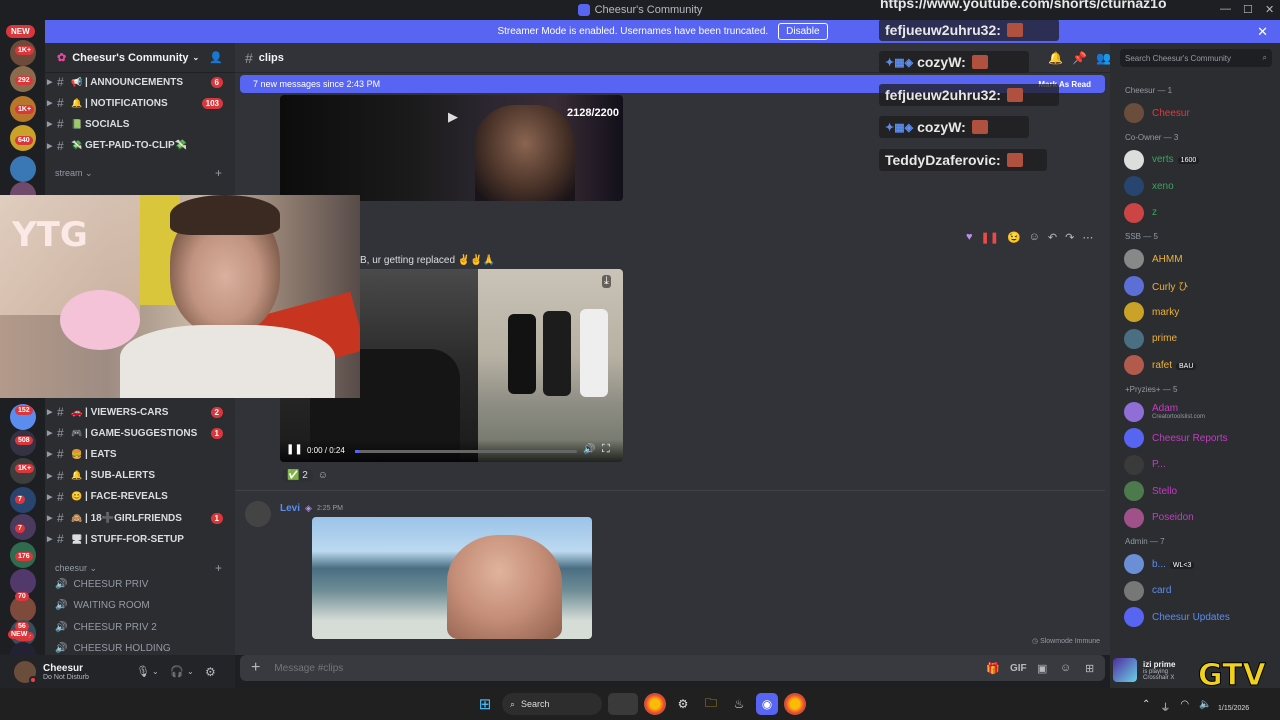 The image size is (1280, 720). Describe the element at coordinates (294, 449) in the screenshot. I see `pause-icon: ❚❚` at that location.